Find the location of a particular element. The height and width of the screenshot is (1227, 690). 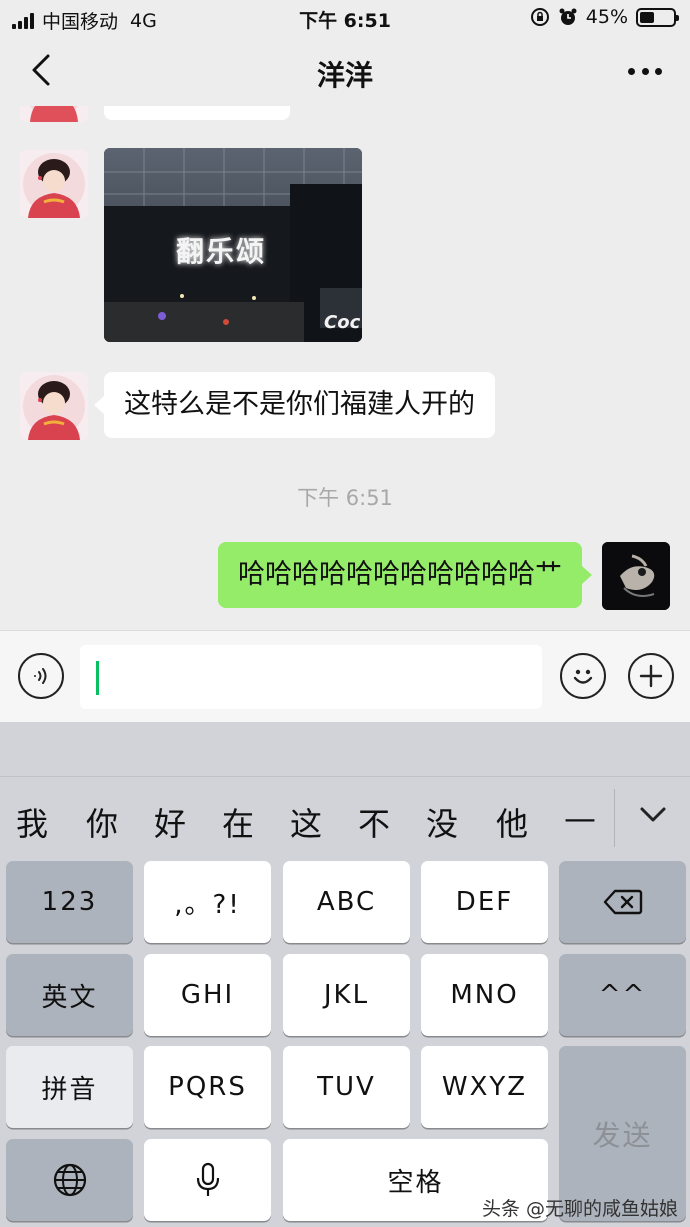

plus-button is located at coordinates (651, 676).